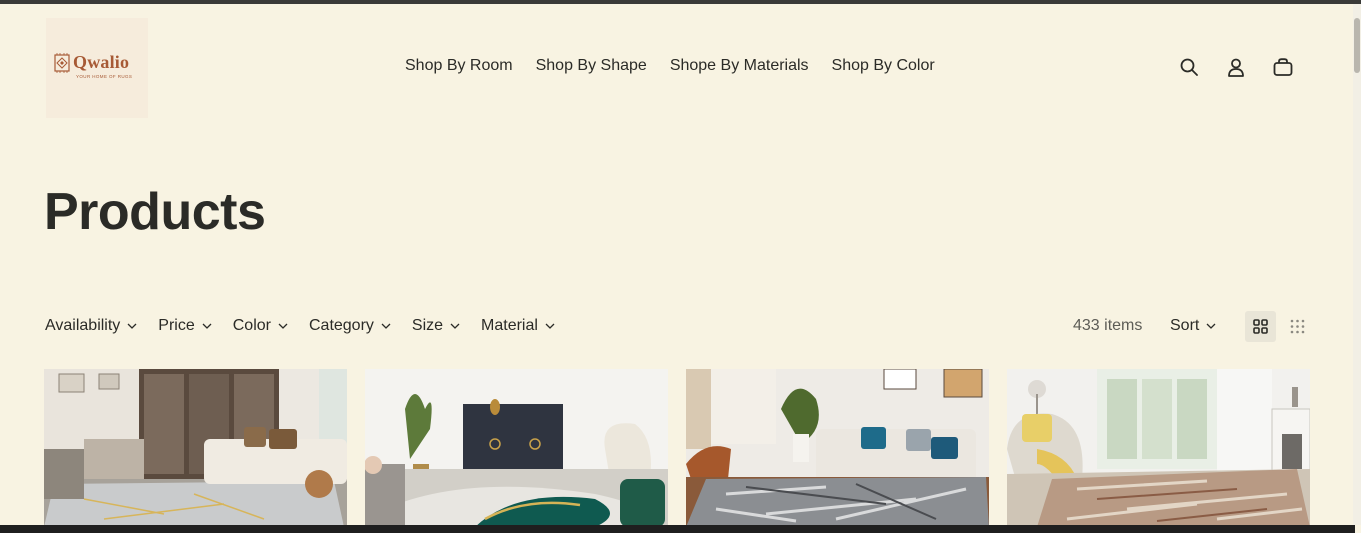 This screenshot has width=1361, height=533. I want to click on nav-shop-by-room: Shop By Room, so click(459, 66).